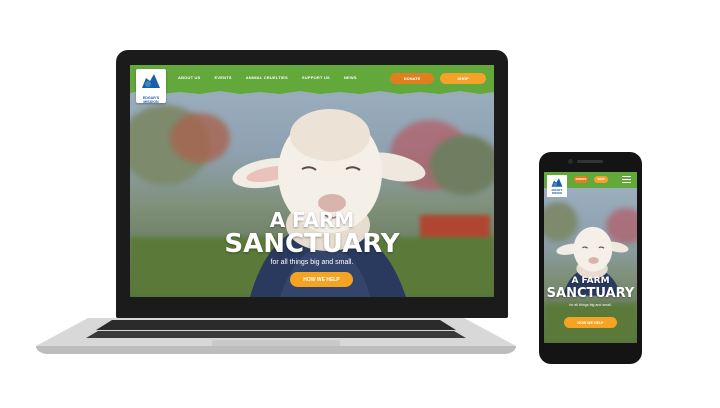  Describe the element at coordinates (350, 77) in the screenshot. I see `nav-news: NEWS` at that location.